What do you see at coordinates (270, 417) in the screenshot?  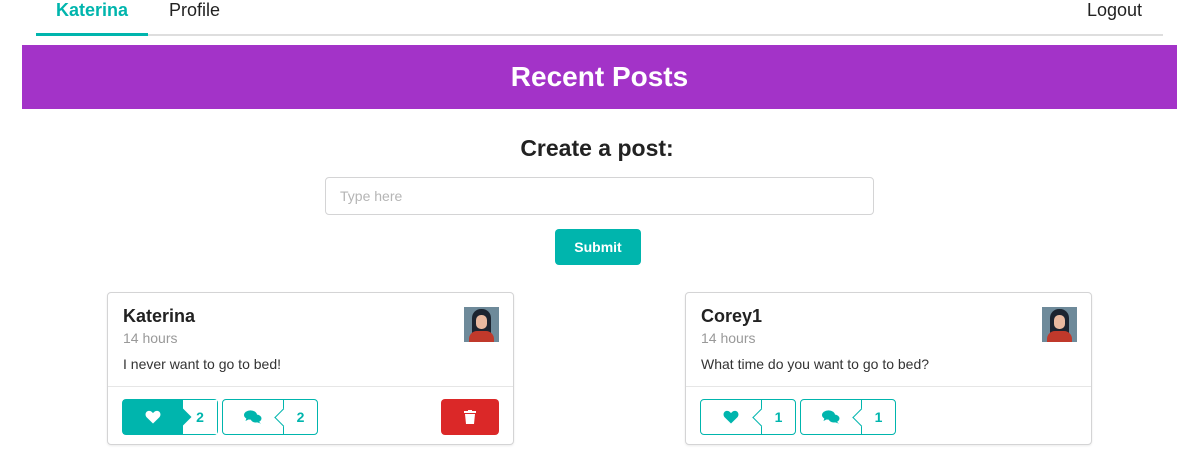 I see `comment-button: 2` at bounding box center [270, 417].